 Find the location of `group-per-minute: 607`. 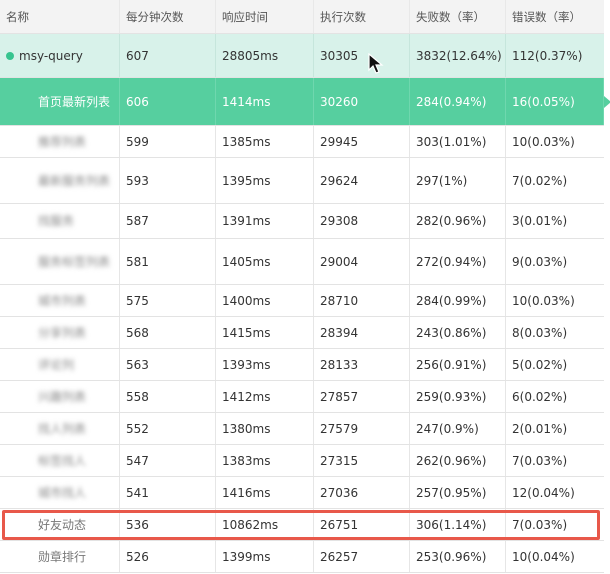

group-per-minute: 607 is located at coordinates (168, 55).